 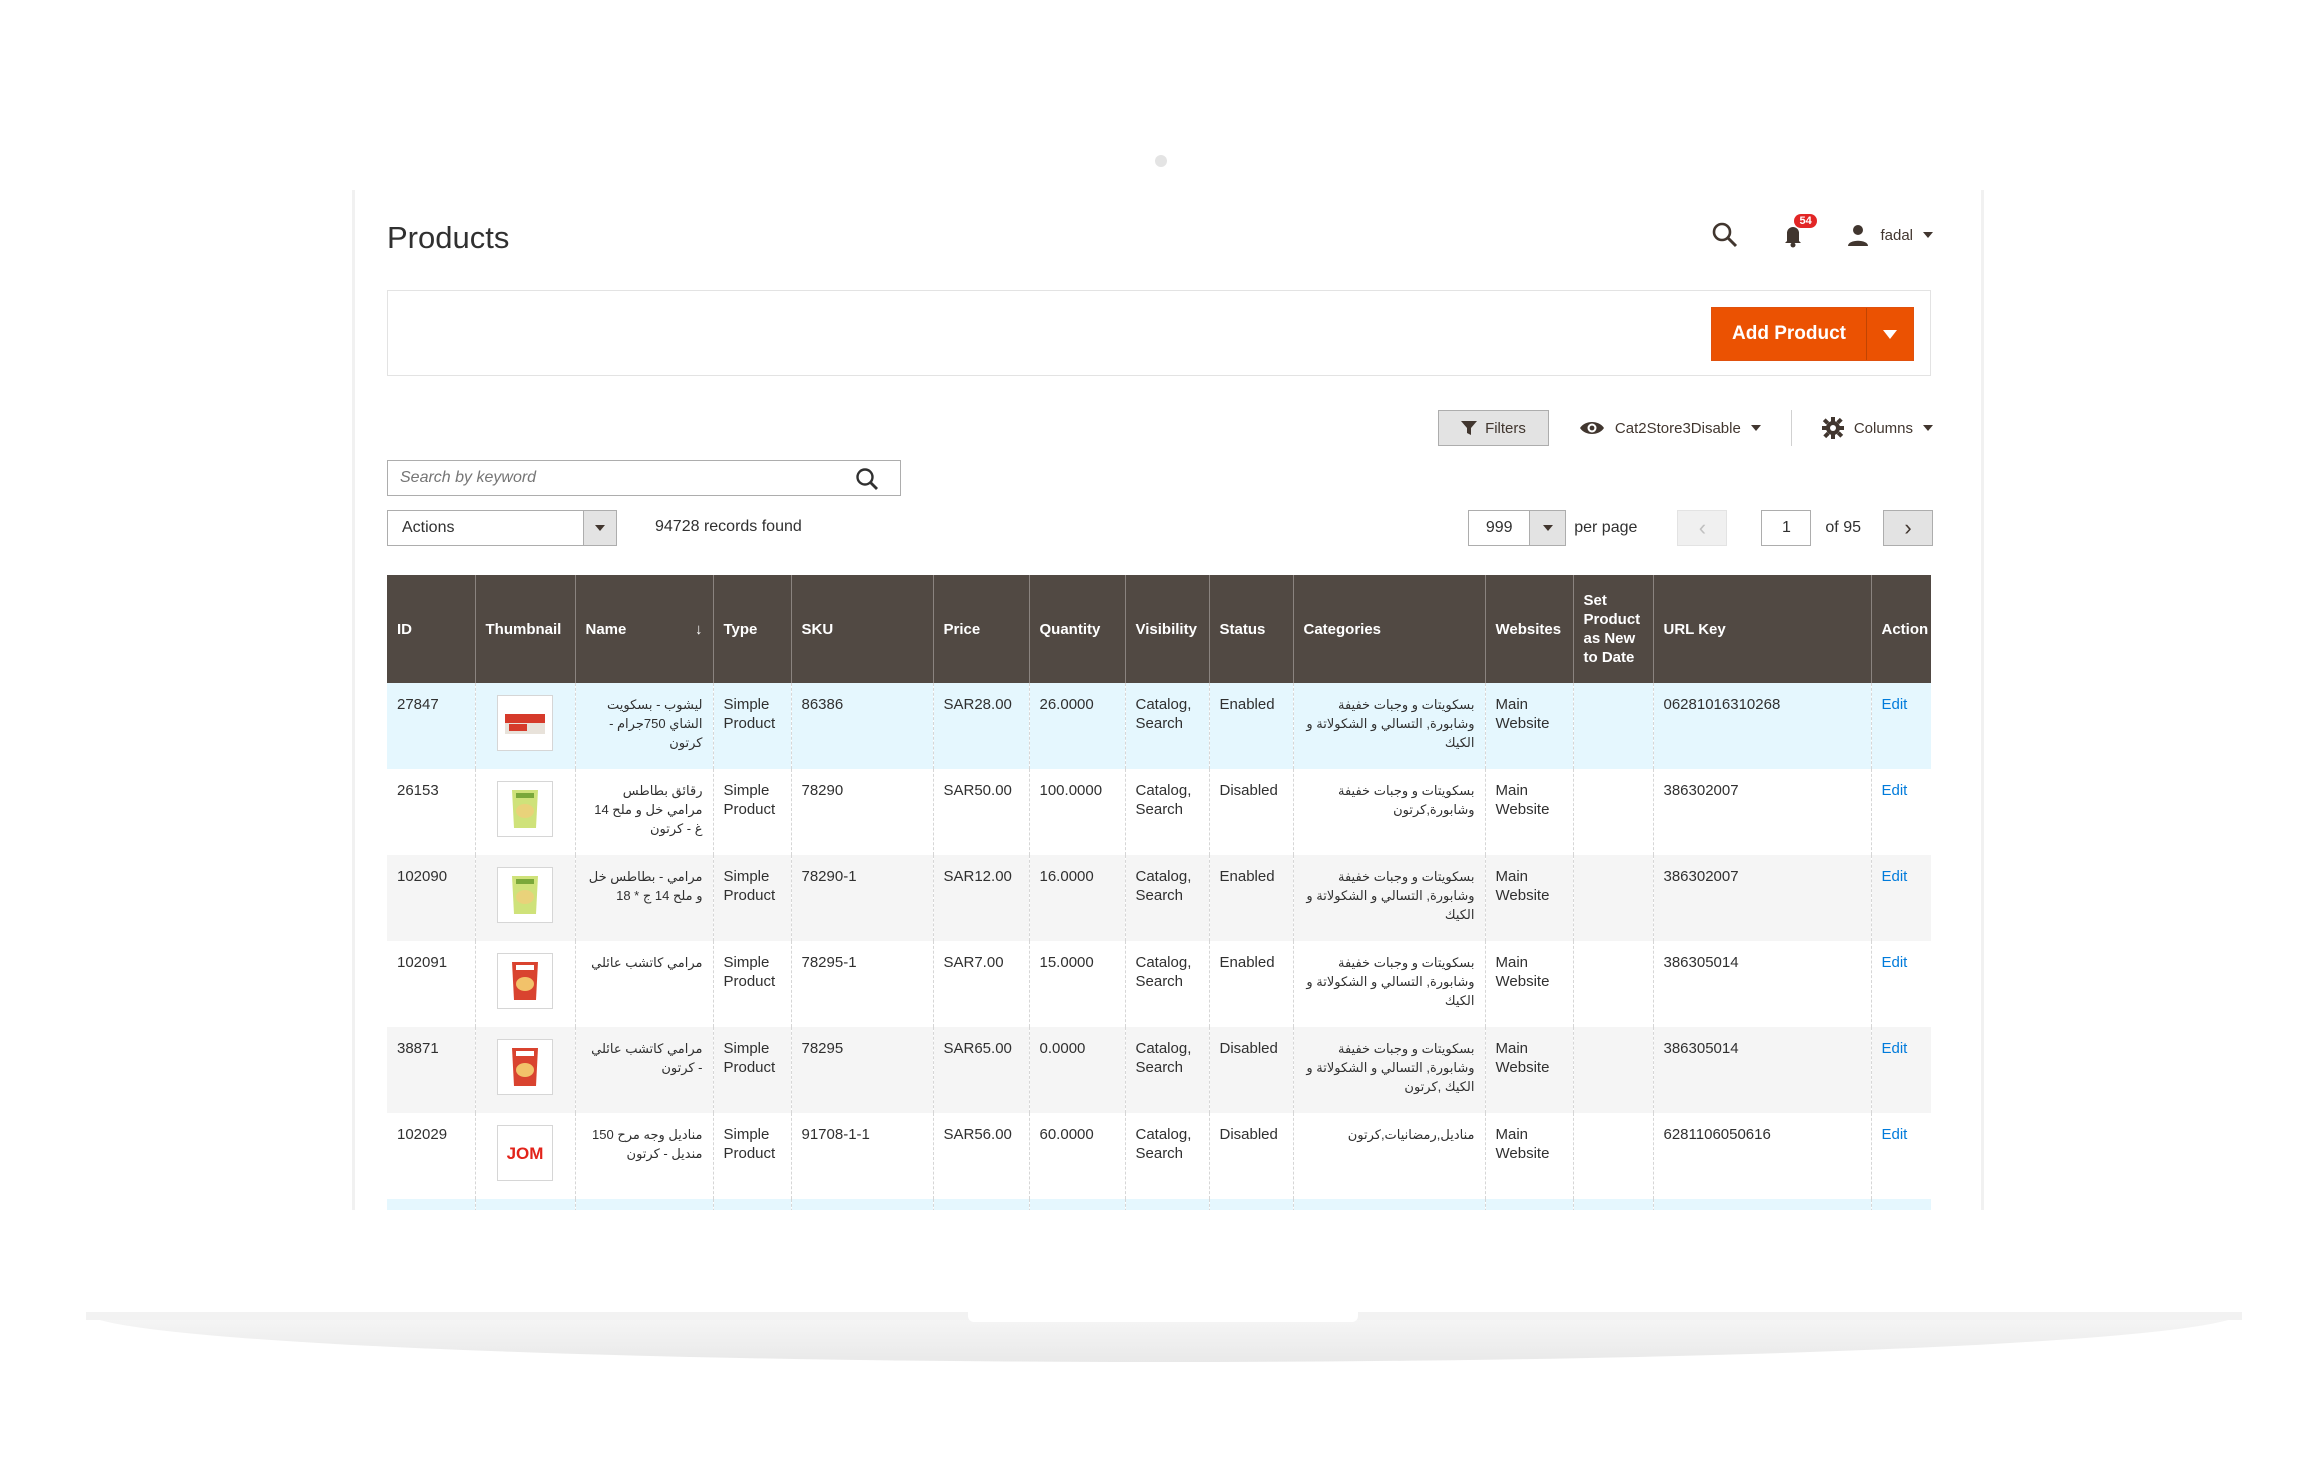 I want to click on cell-name: مرامي كاتشب عائلي, so click(x=643, y=984).